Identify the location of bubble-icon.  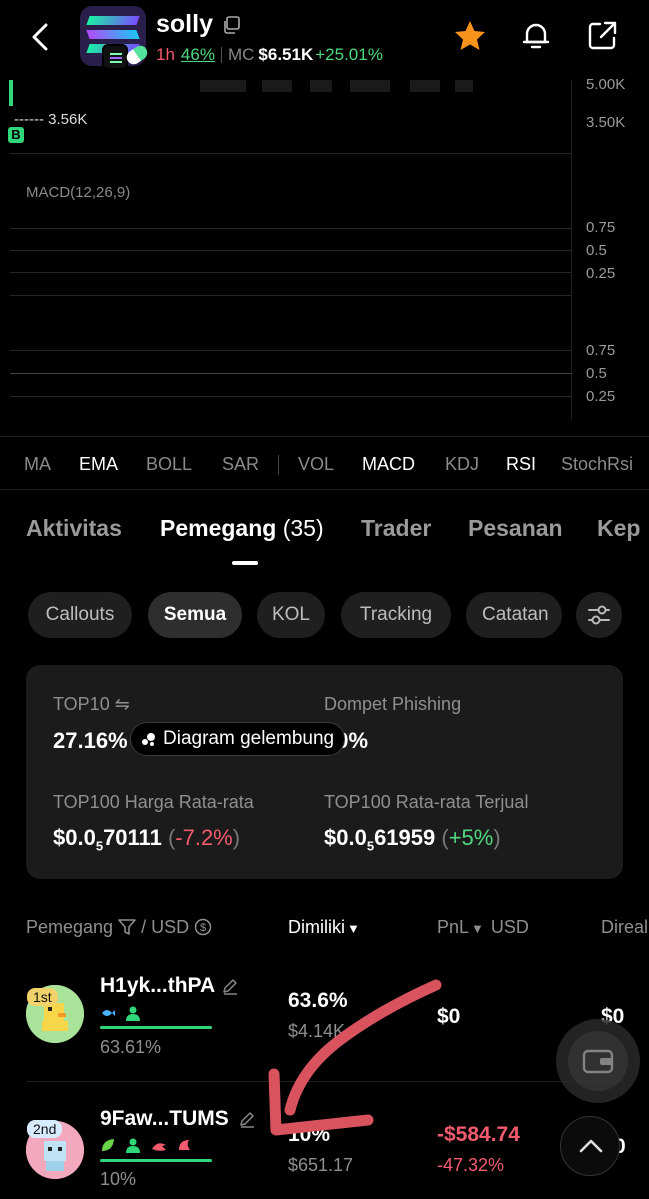
(148, 739).